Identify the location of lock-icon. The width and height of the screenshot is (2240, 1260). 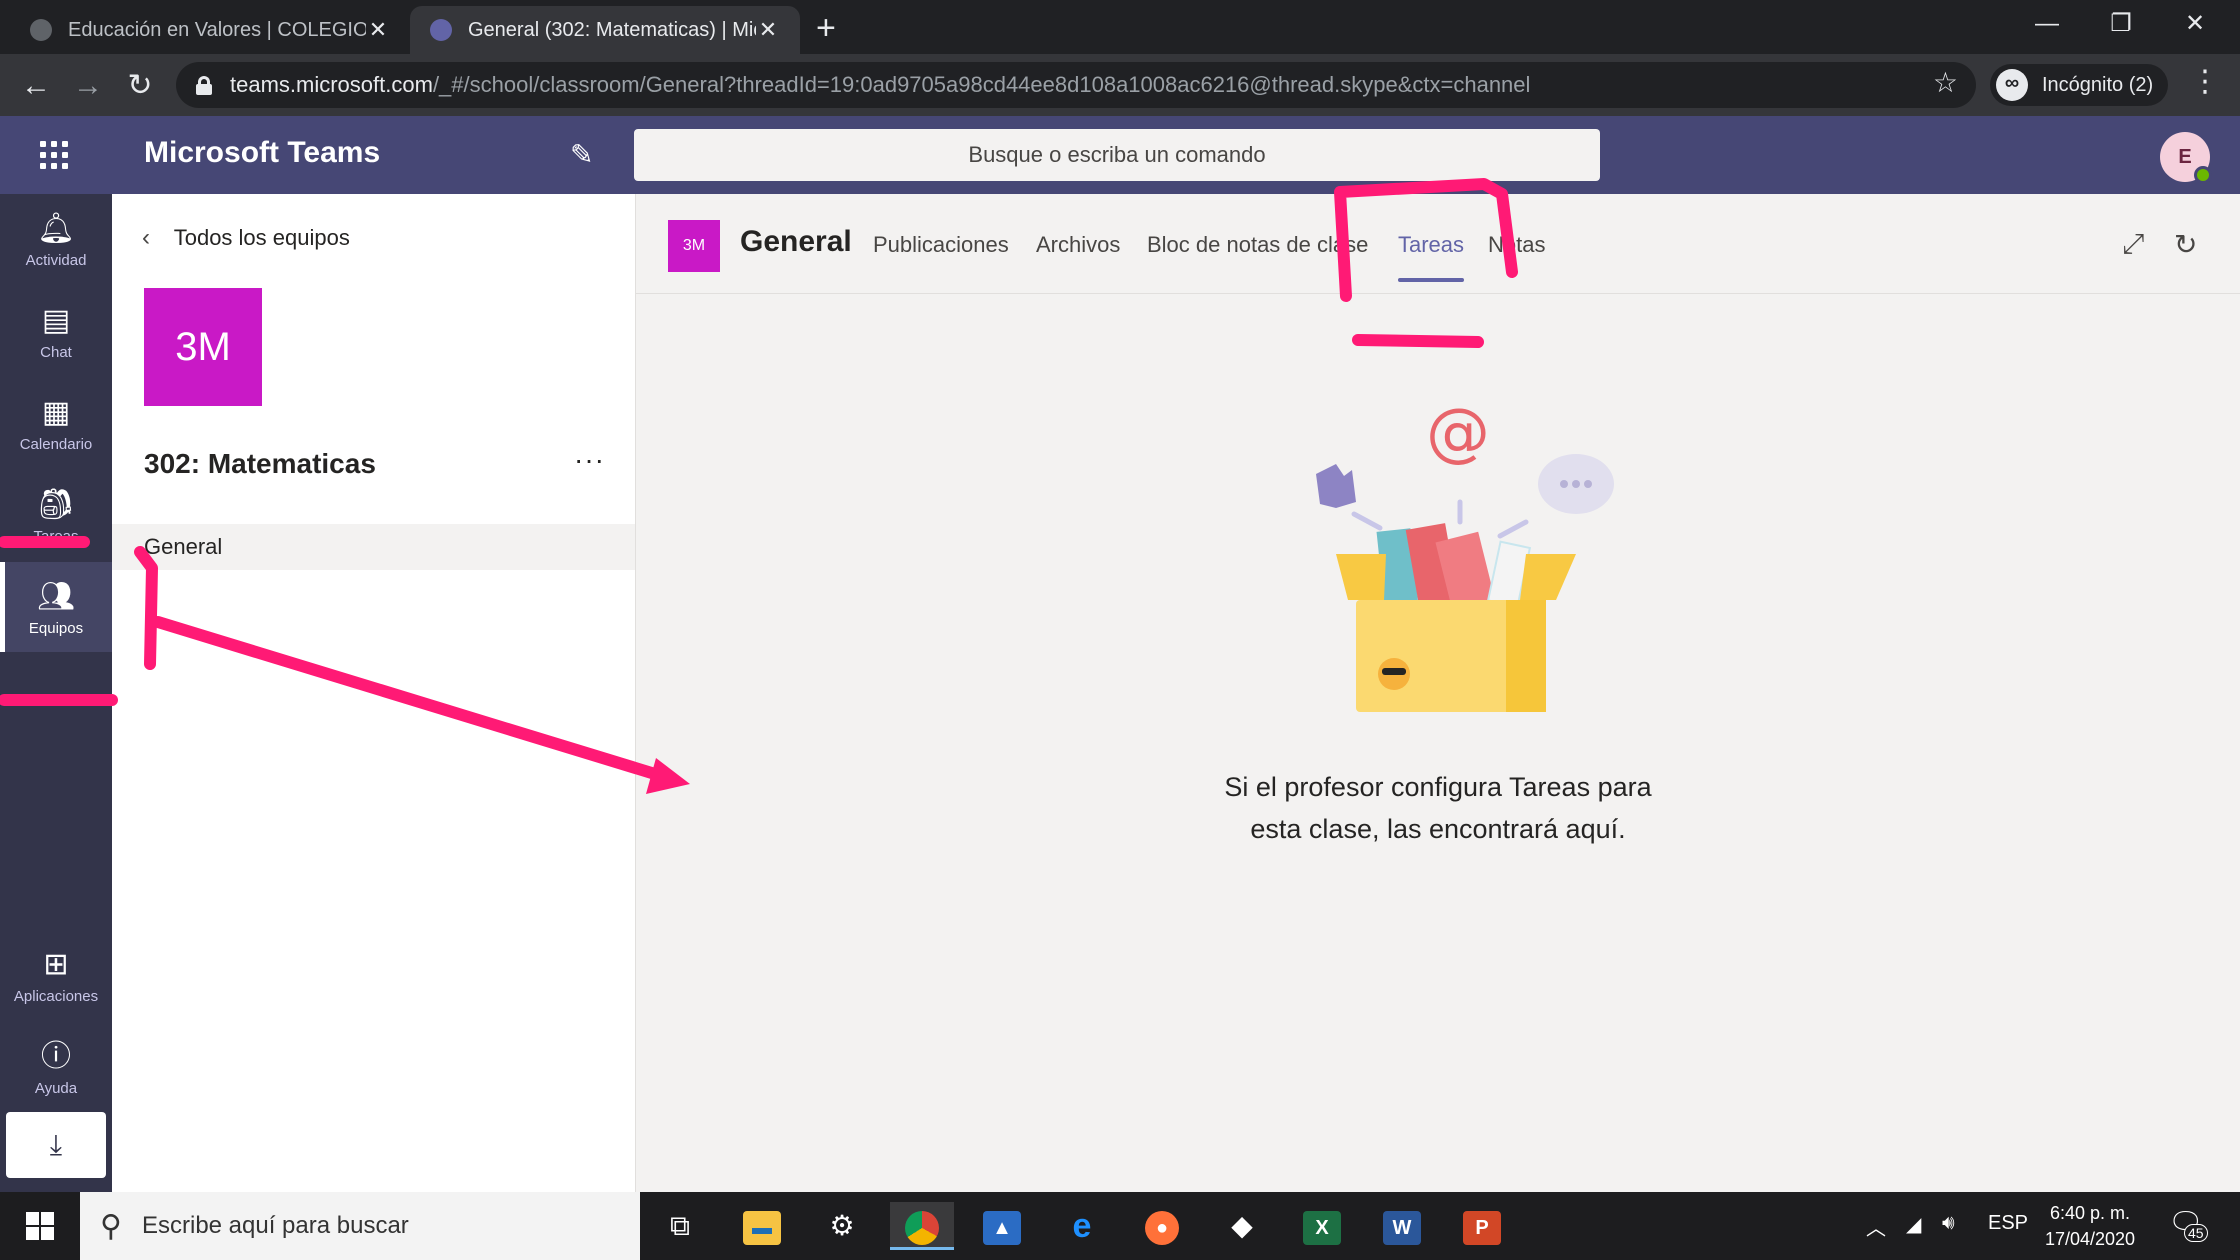
(204, 85).